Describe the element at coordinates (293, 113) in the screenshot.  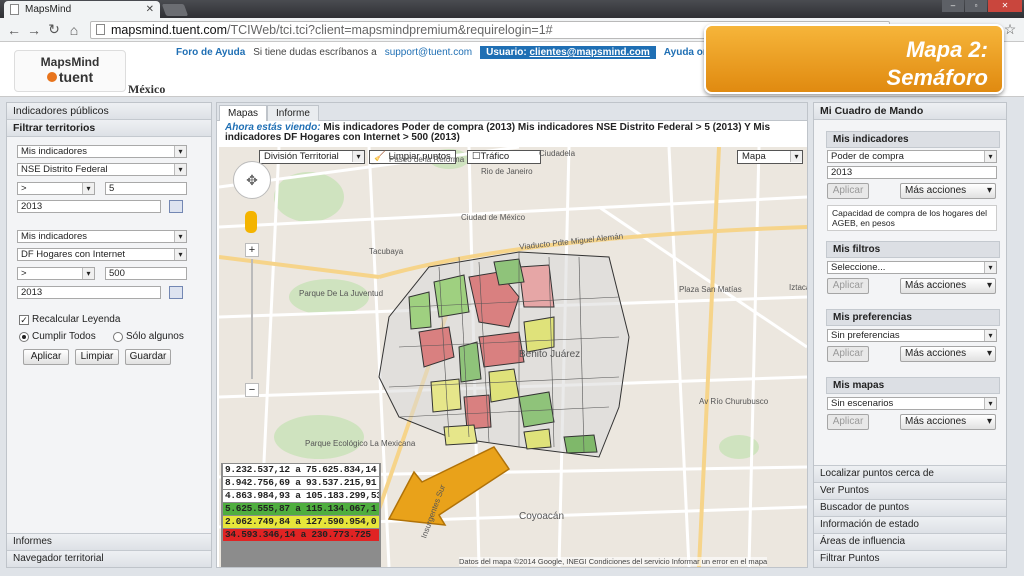
I see `tab-report: Informe` at that location.